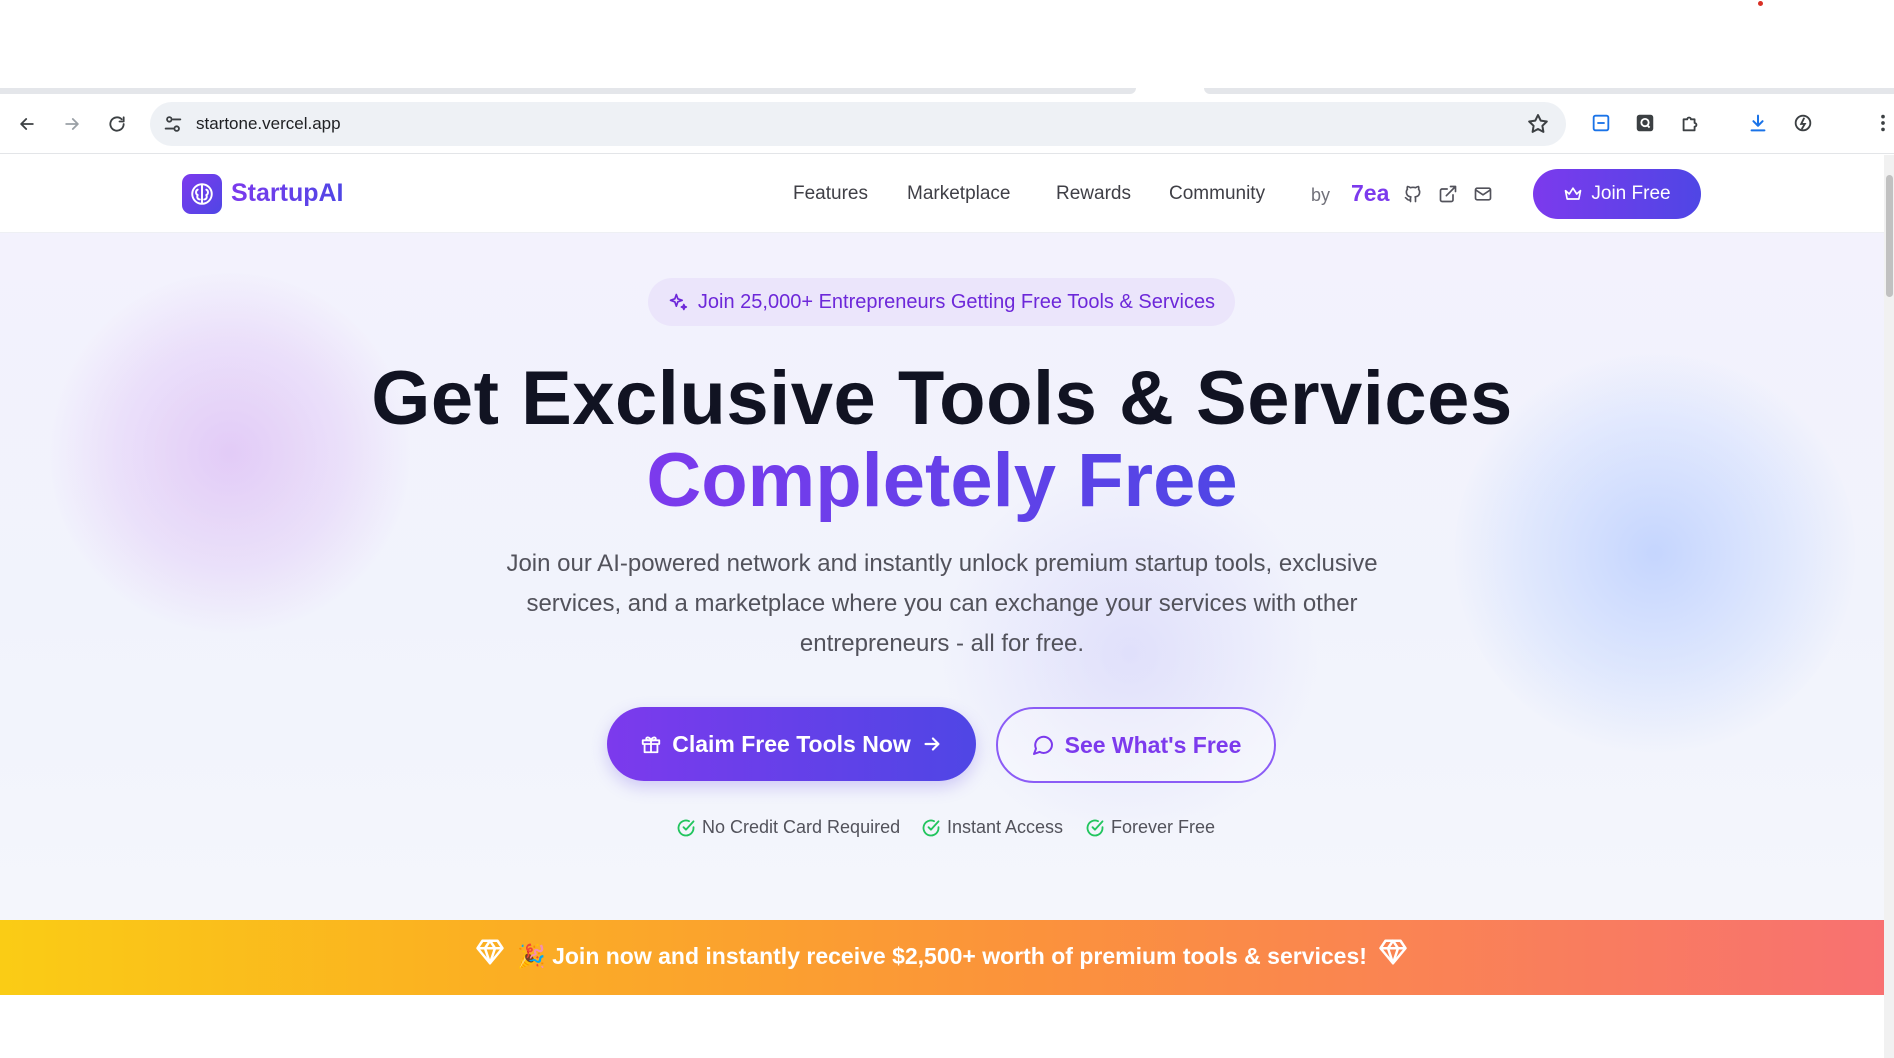 This screenshot has height=1058, width=1894. Describe the element at coordinates (1093, 194) in the screenshot. I see `nav-rewards: Rewards` at that location.